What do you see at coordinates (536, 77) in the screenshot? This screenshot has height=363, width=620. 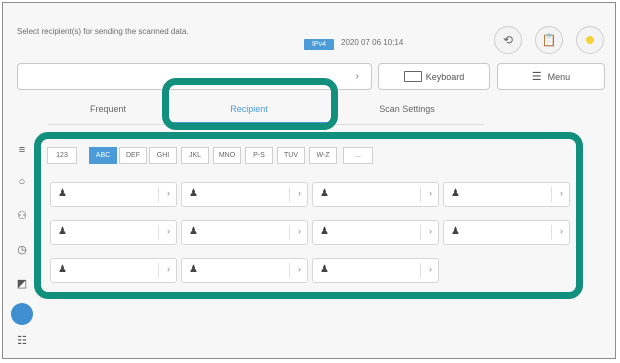 I see `menu-icon: ☰` at bounding box center [536, 77].